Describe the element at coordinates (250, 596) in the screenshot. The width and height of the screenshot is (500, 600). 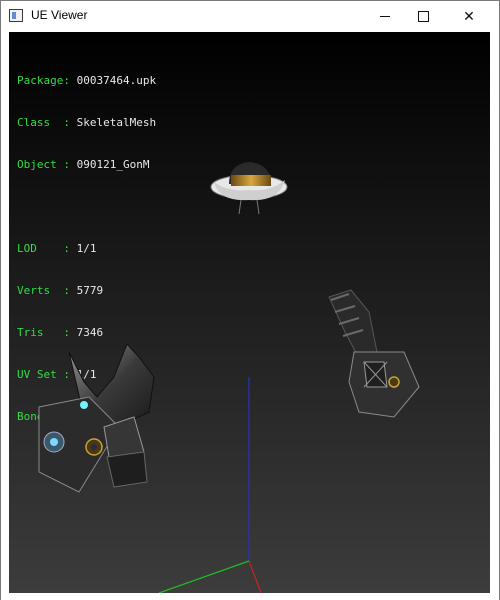
I see `window-frame-bottom` at that location.